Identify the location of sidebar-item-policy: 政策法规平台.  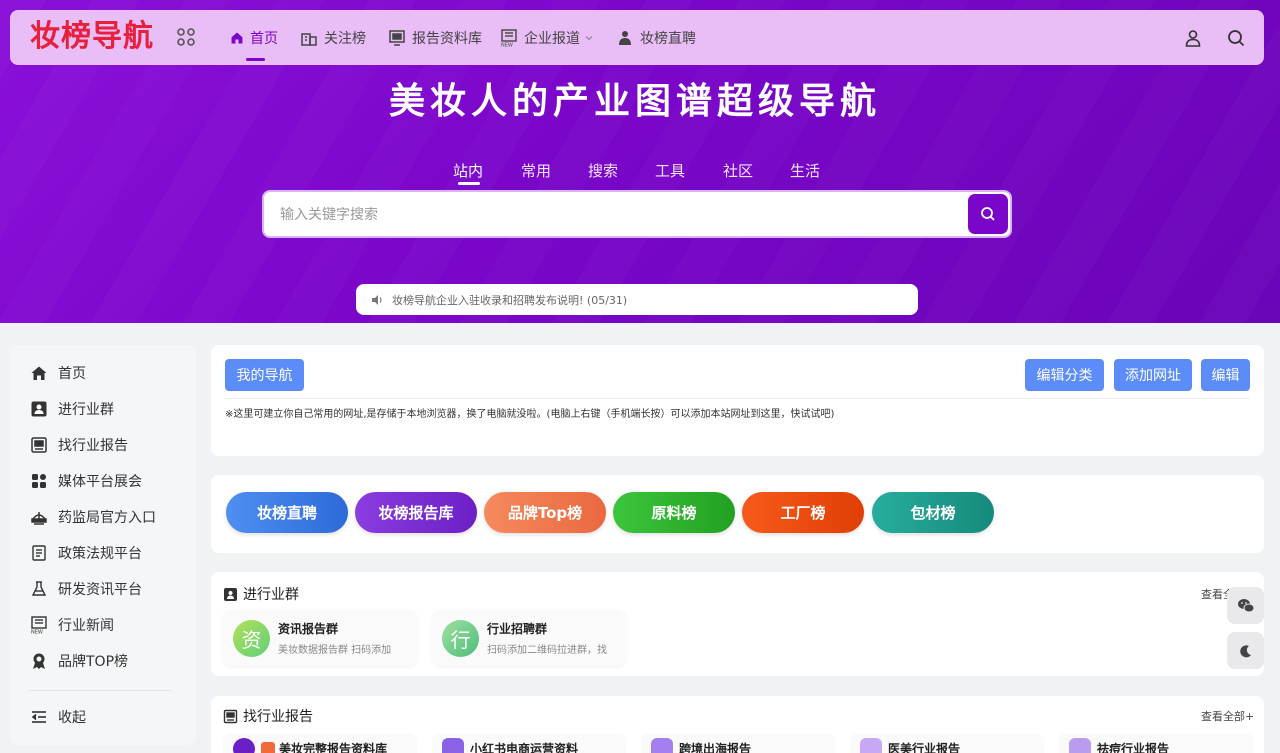
(86, 553).